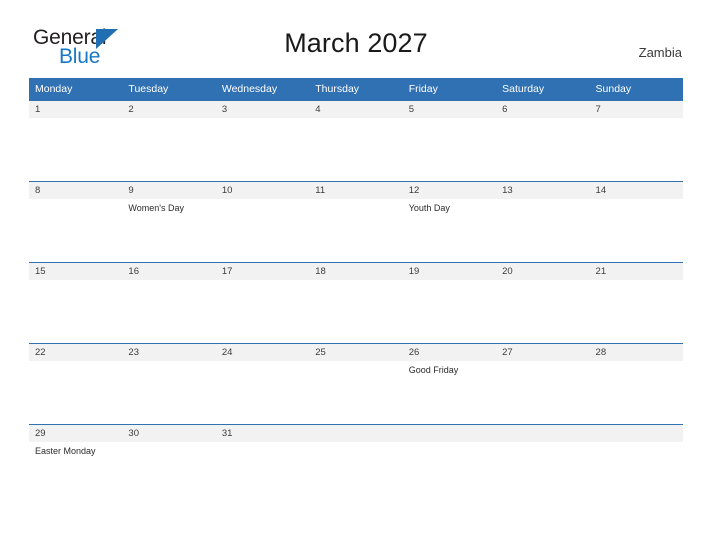 This screenshot has height=550, width=712. I want to click on day-number: 4, so click(356, 109).